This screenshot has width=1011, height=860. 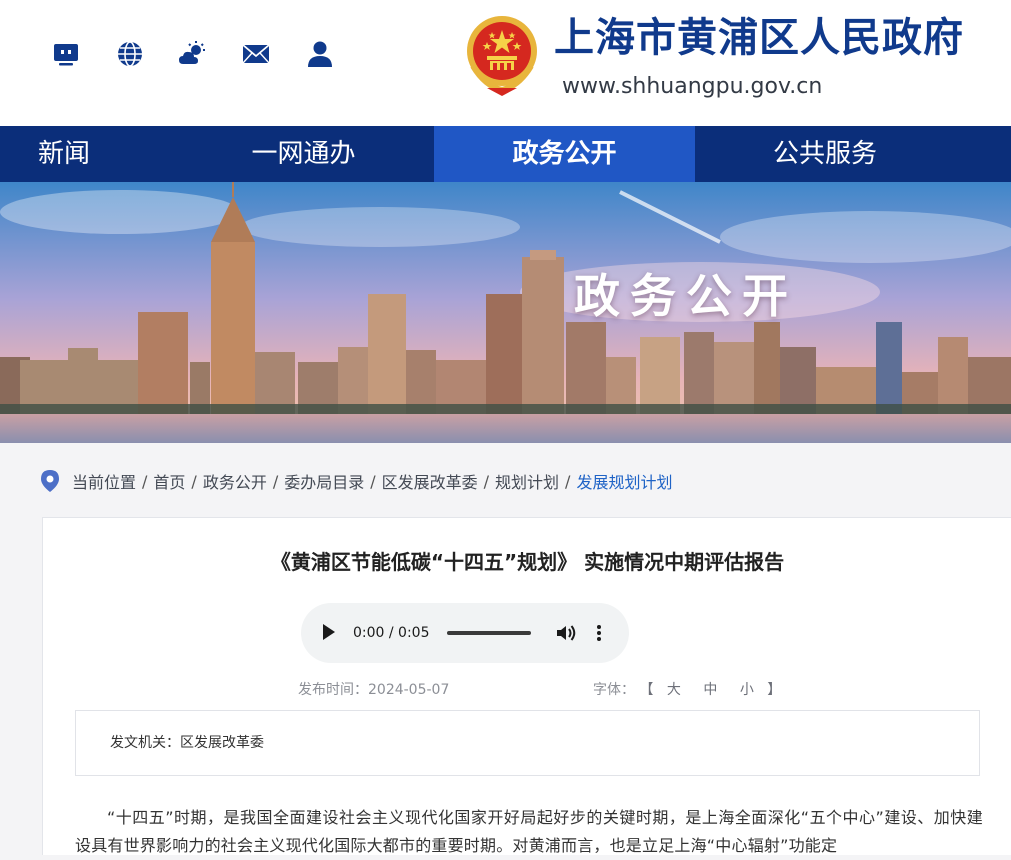 I want to click on site-title: 上海市黄浦区人民政府, so click(x=759, y=38).